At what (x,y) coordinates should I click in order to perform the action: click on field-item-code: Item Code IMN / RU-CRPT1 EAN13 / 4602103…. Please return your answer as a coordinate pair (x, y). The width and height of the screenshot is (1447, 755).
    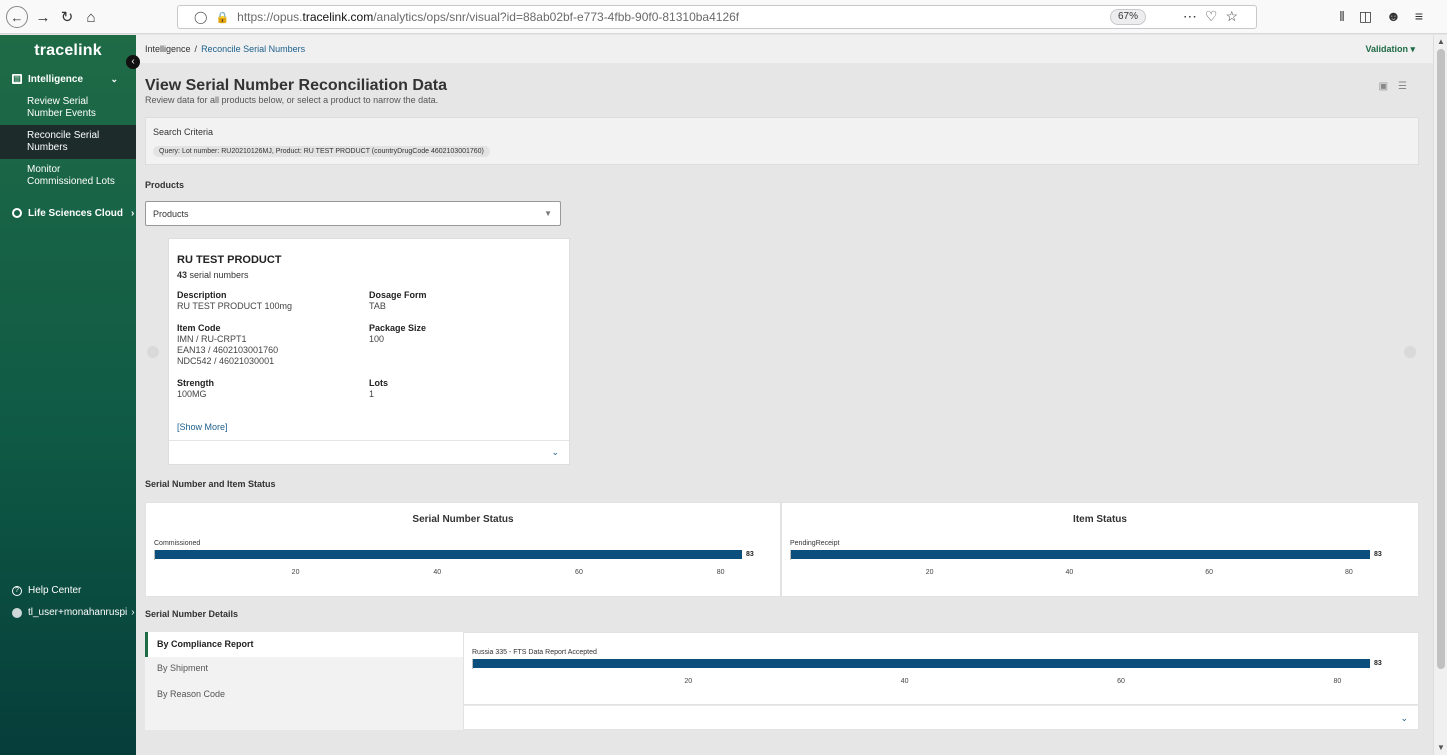
    Looking at the image, I should click on (227, 345).